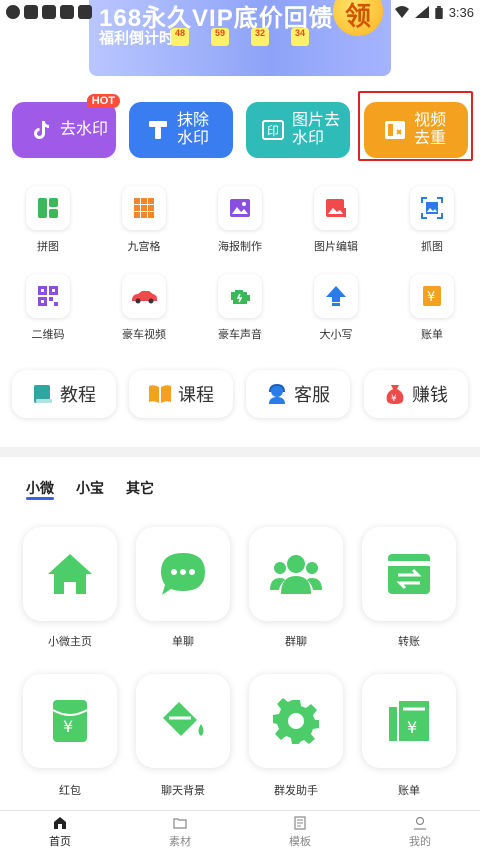  I want to click on open-book-icon, so click(160, 394).